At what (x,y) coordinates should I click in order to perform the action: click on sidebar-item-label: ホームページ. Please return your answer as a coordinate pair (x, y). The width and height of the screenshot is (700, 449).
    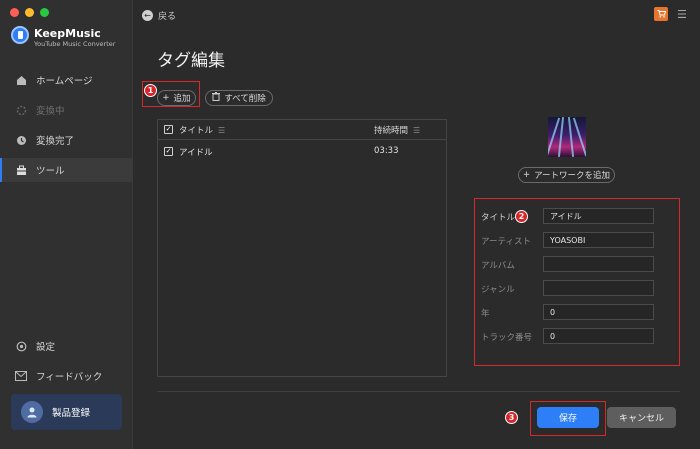
    Looking at the image, I should click on (64, 81).